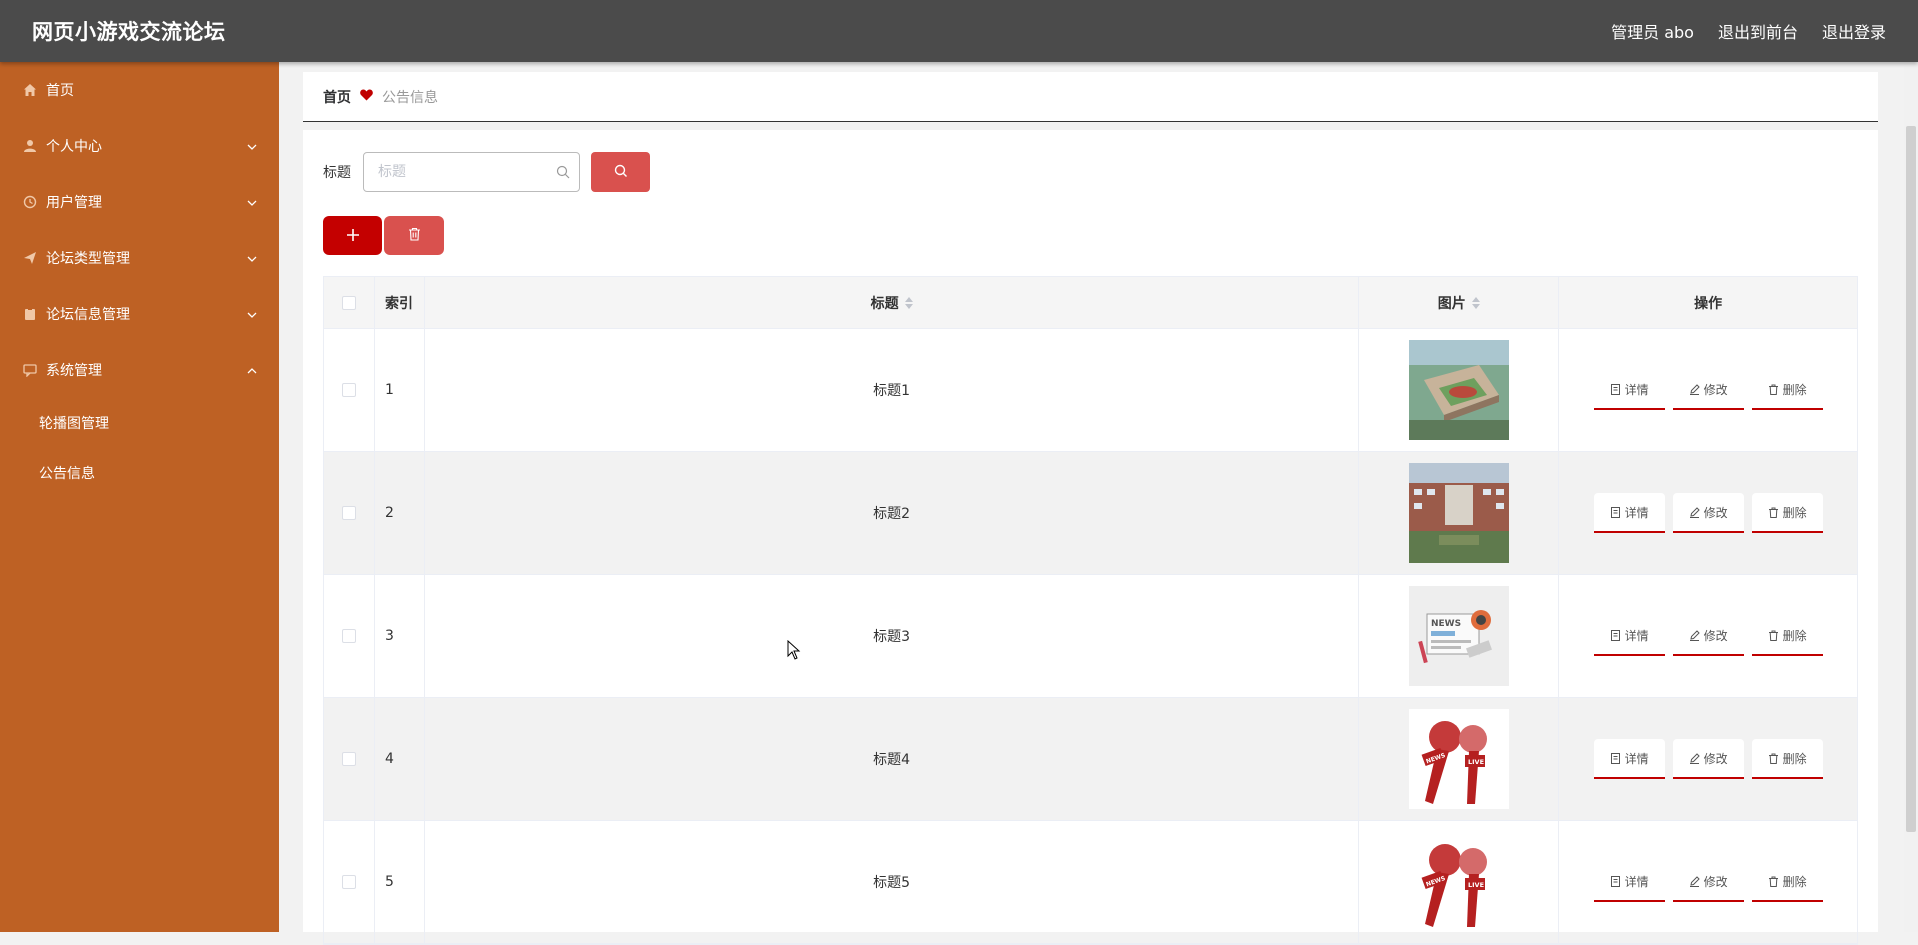 The height and width of the screenshot is (945, 1918). I want to click on search-button, so click(620, 172).